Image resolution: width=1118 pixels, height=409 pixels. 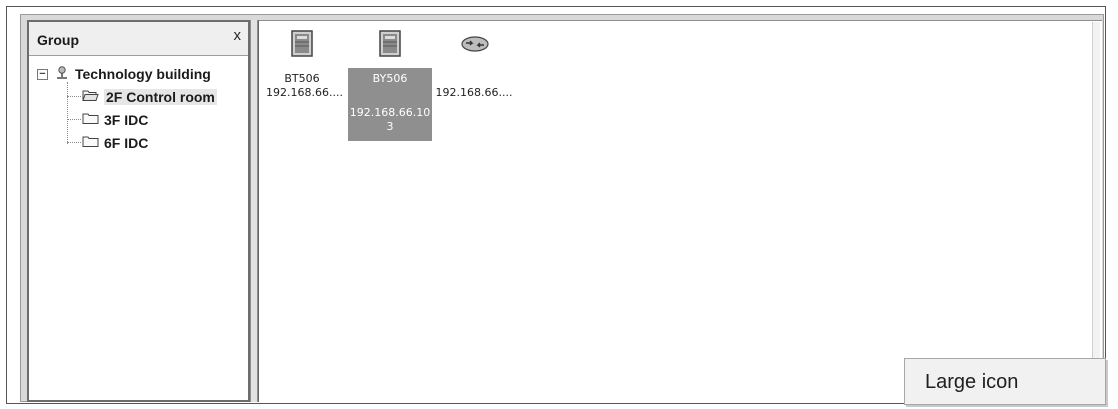 I want to click on tree-node-technology-building: − Technology building, so click(x=124, y=74).